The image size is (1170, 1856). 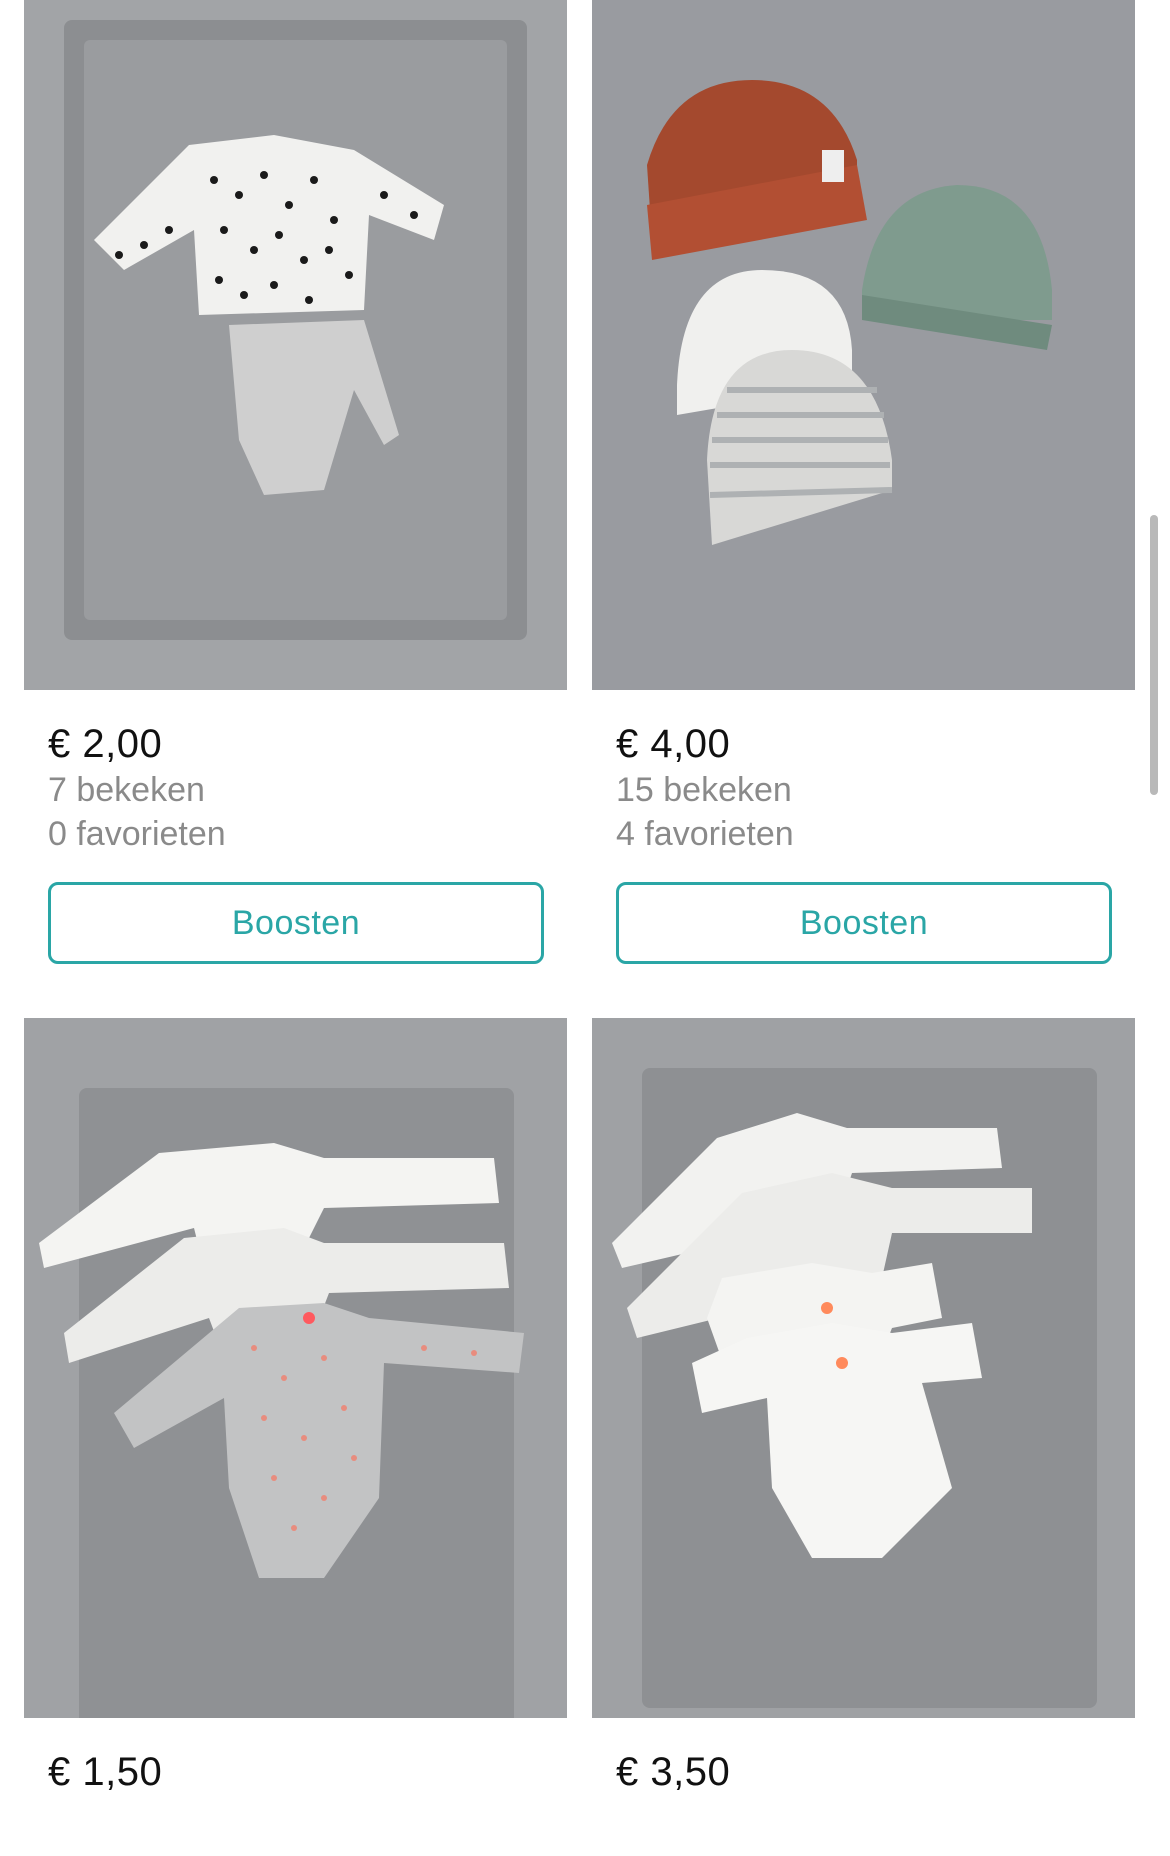 I want to click on listing-price: € 1,50, so click(x=105, y=1772).